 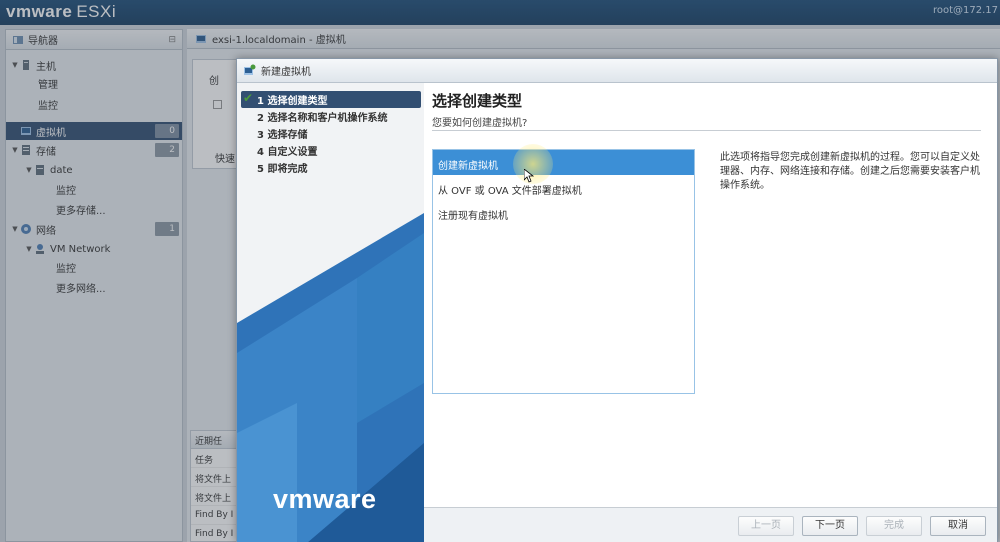 What do you see at coordinates (894, 526) in the screenshot?
I see `finish-button: 完成` at bounding box center [894, 526].